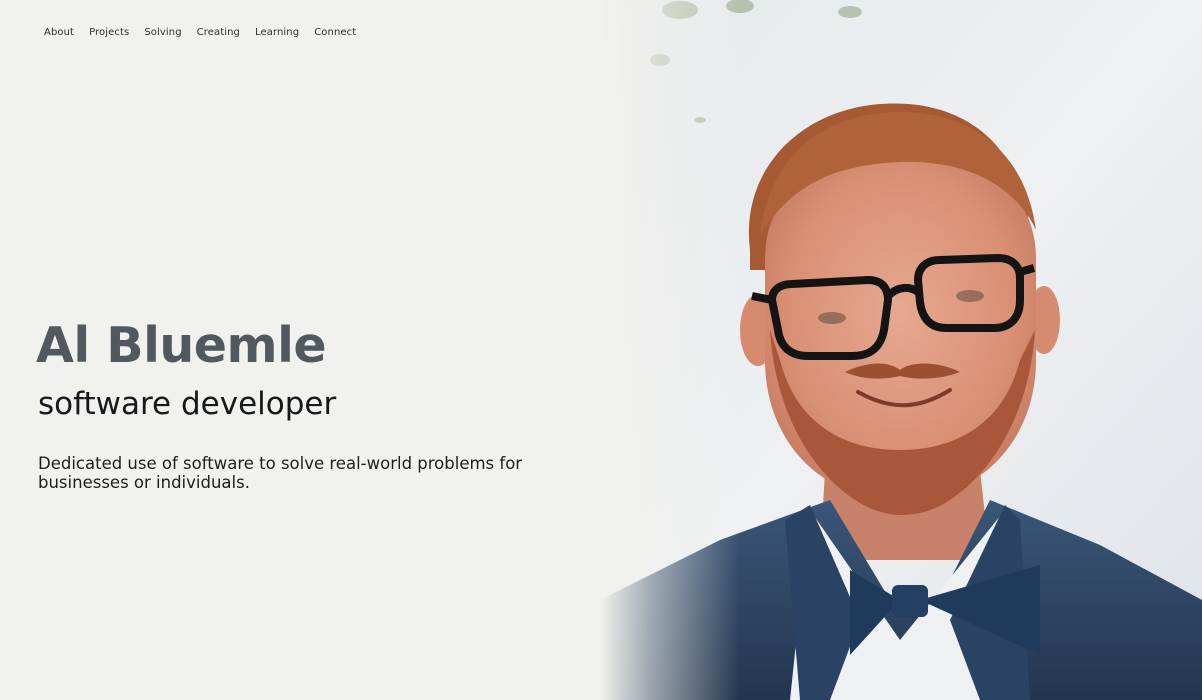 Image resolution: width=1202 pixels, height=700 pixels. What do you see at coordinates (187, 404) in the screenshot?
I see `hero-role: software developer` at bounding box center [187, 404].